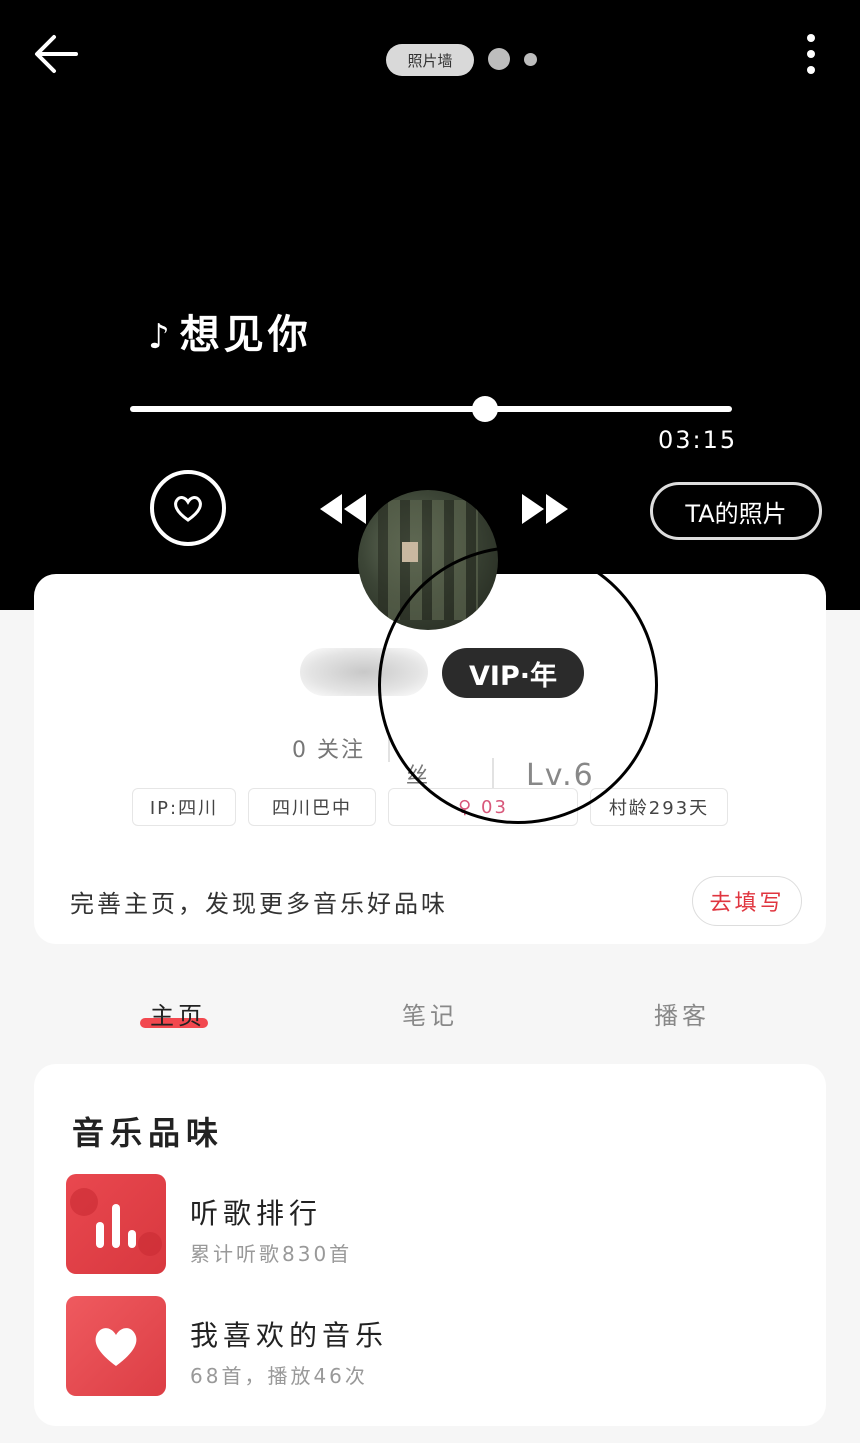  Describe the element at coordinates (747, 901) in the screenshot. I see `fill-in-button: 去填写` at that location.